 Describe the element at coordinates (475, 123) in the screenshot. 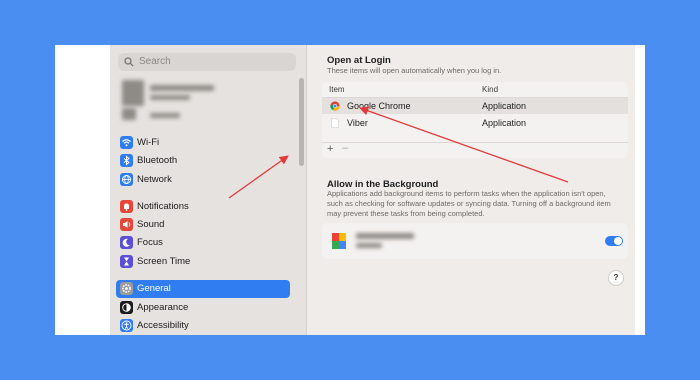

I see `table-row: Viber Application` at that location.